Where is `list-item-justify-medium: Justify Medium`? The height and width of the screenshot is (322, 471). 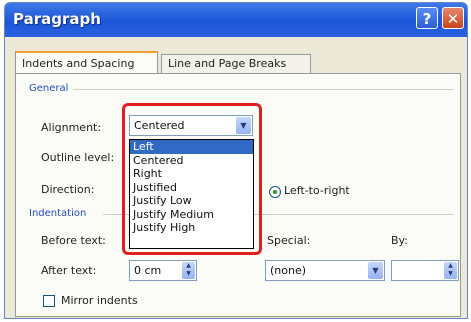
list-item-justify-medium: Justify Medium is located at coordinates (191, 215).